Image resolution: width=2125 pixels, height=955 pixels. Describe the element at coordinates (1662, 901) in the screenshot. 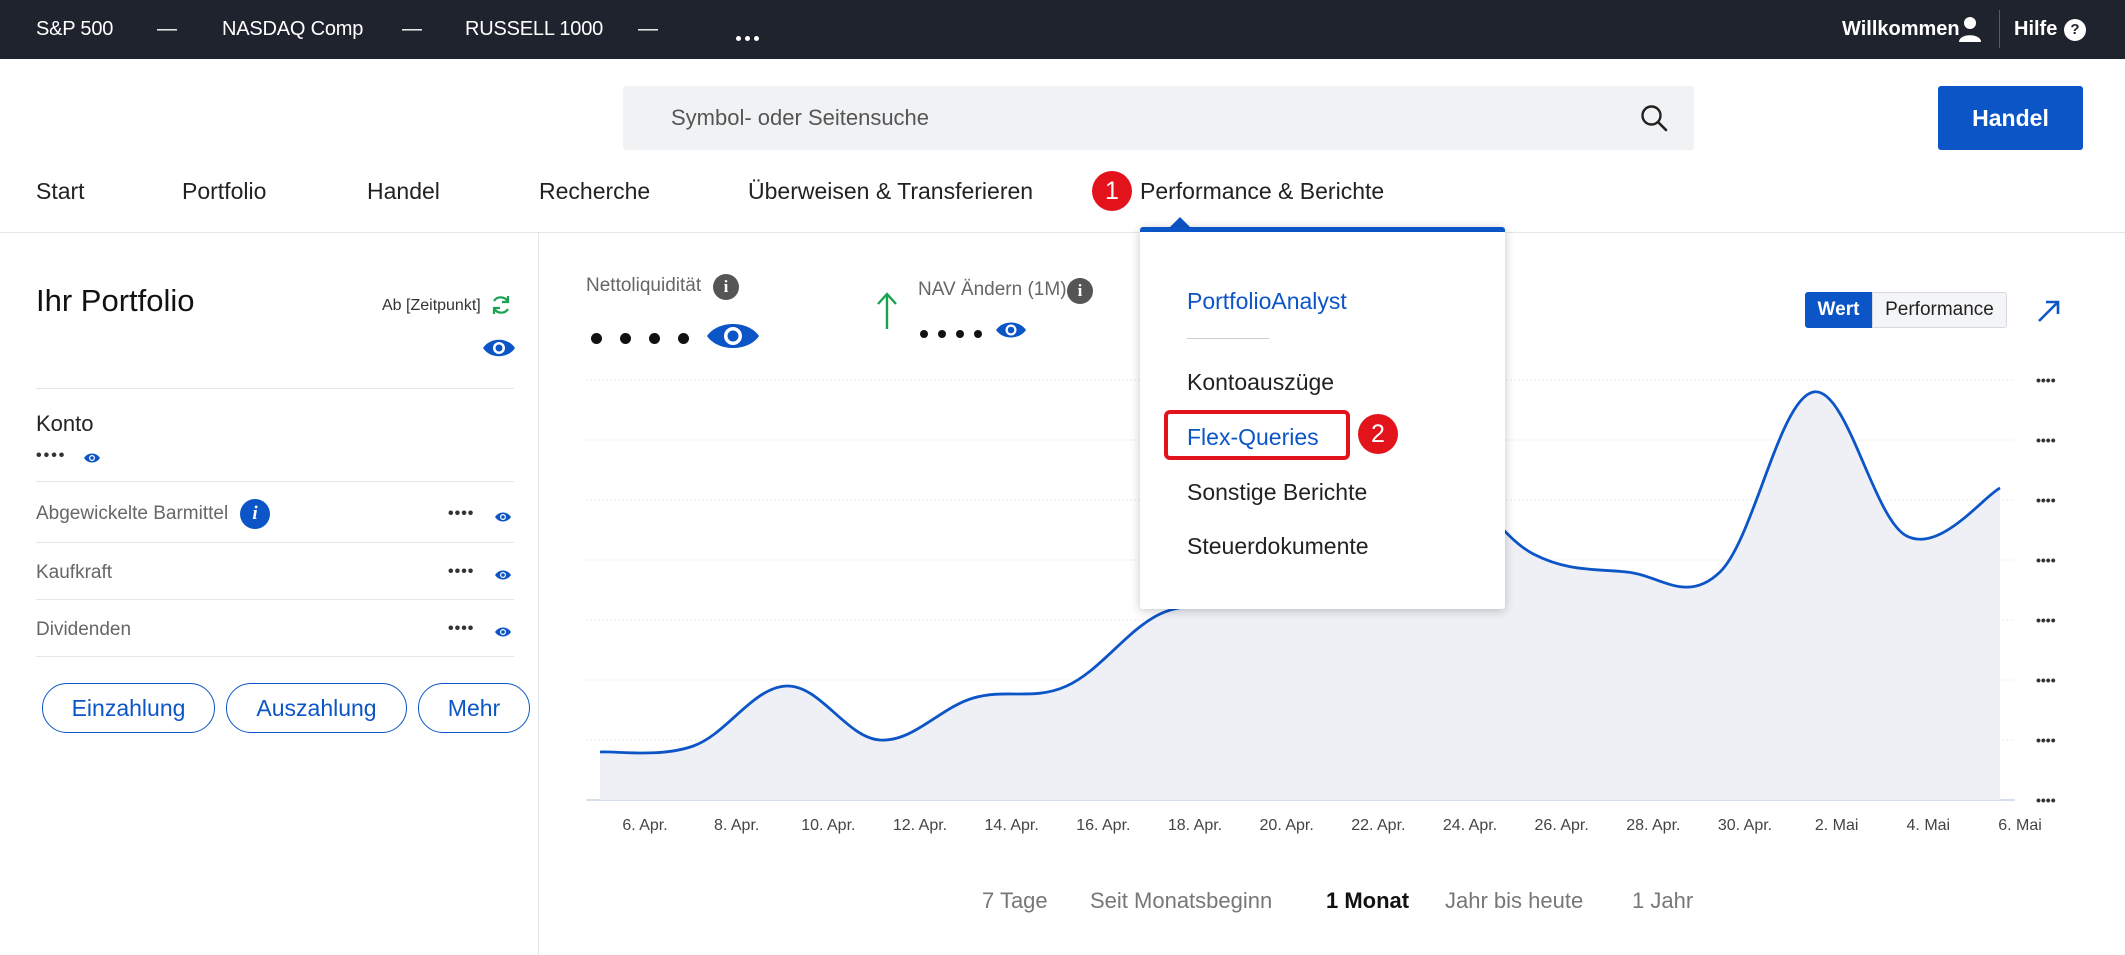

I see `range-option-1y: 1 Jahr` at that location.